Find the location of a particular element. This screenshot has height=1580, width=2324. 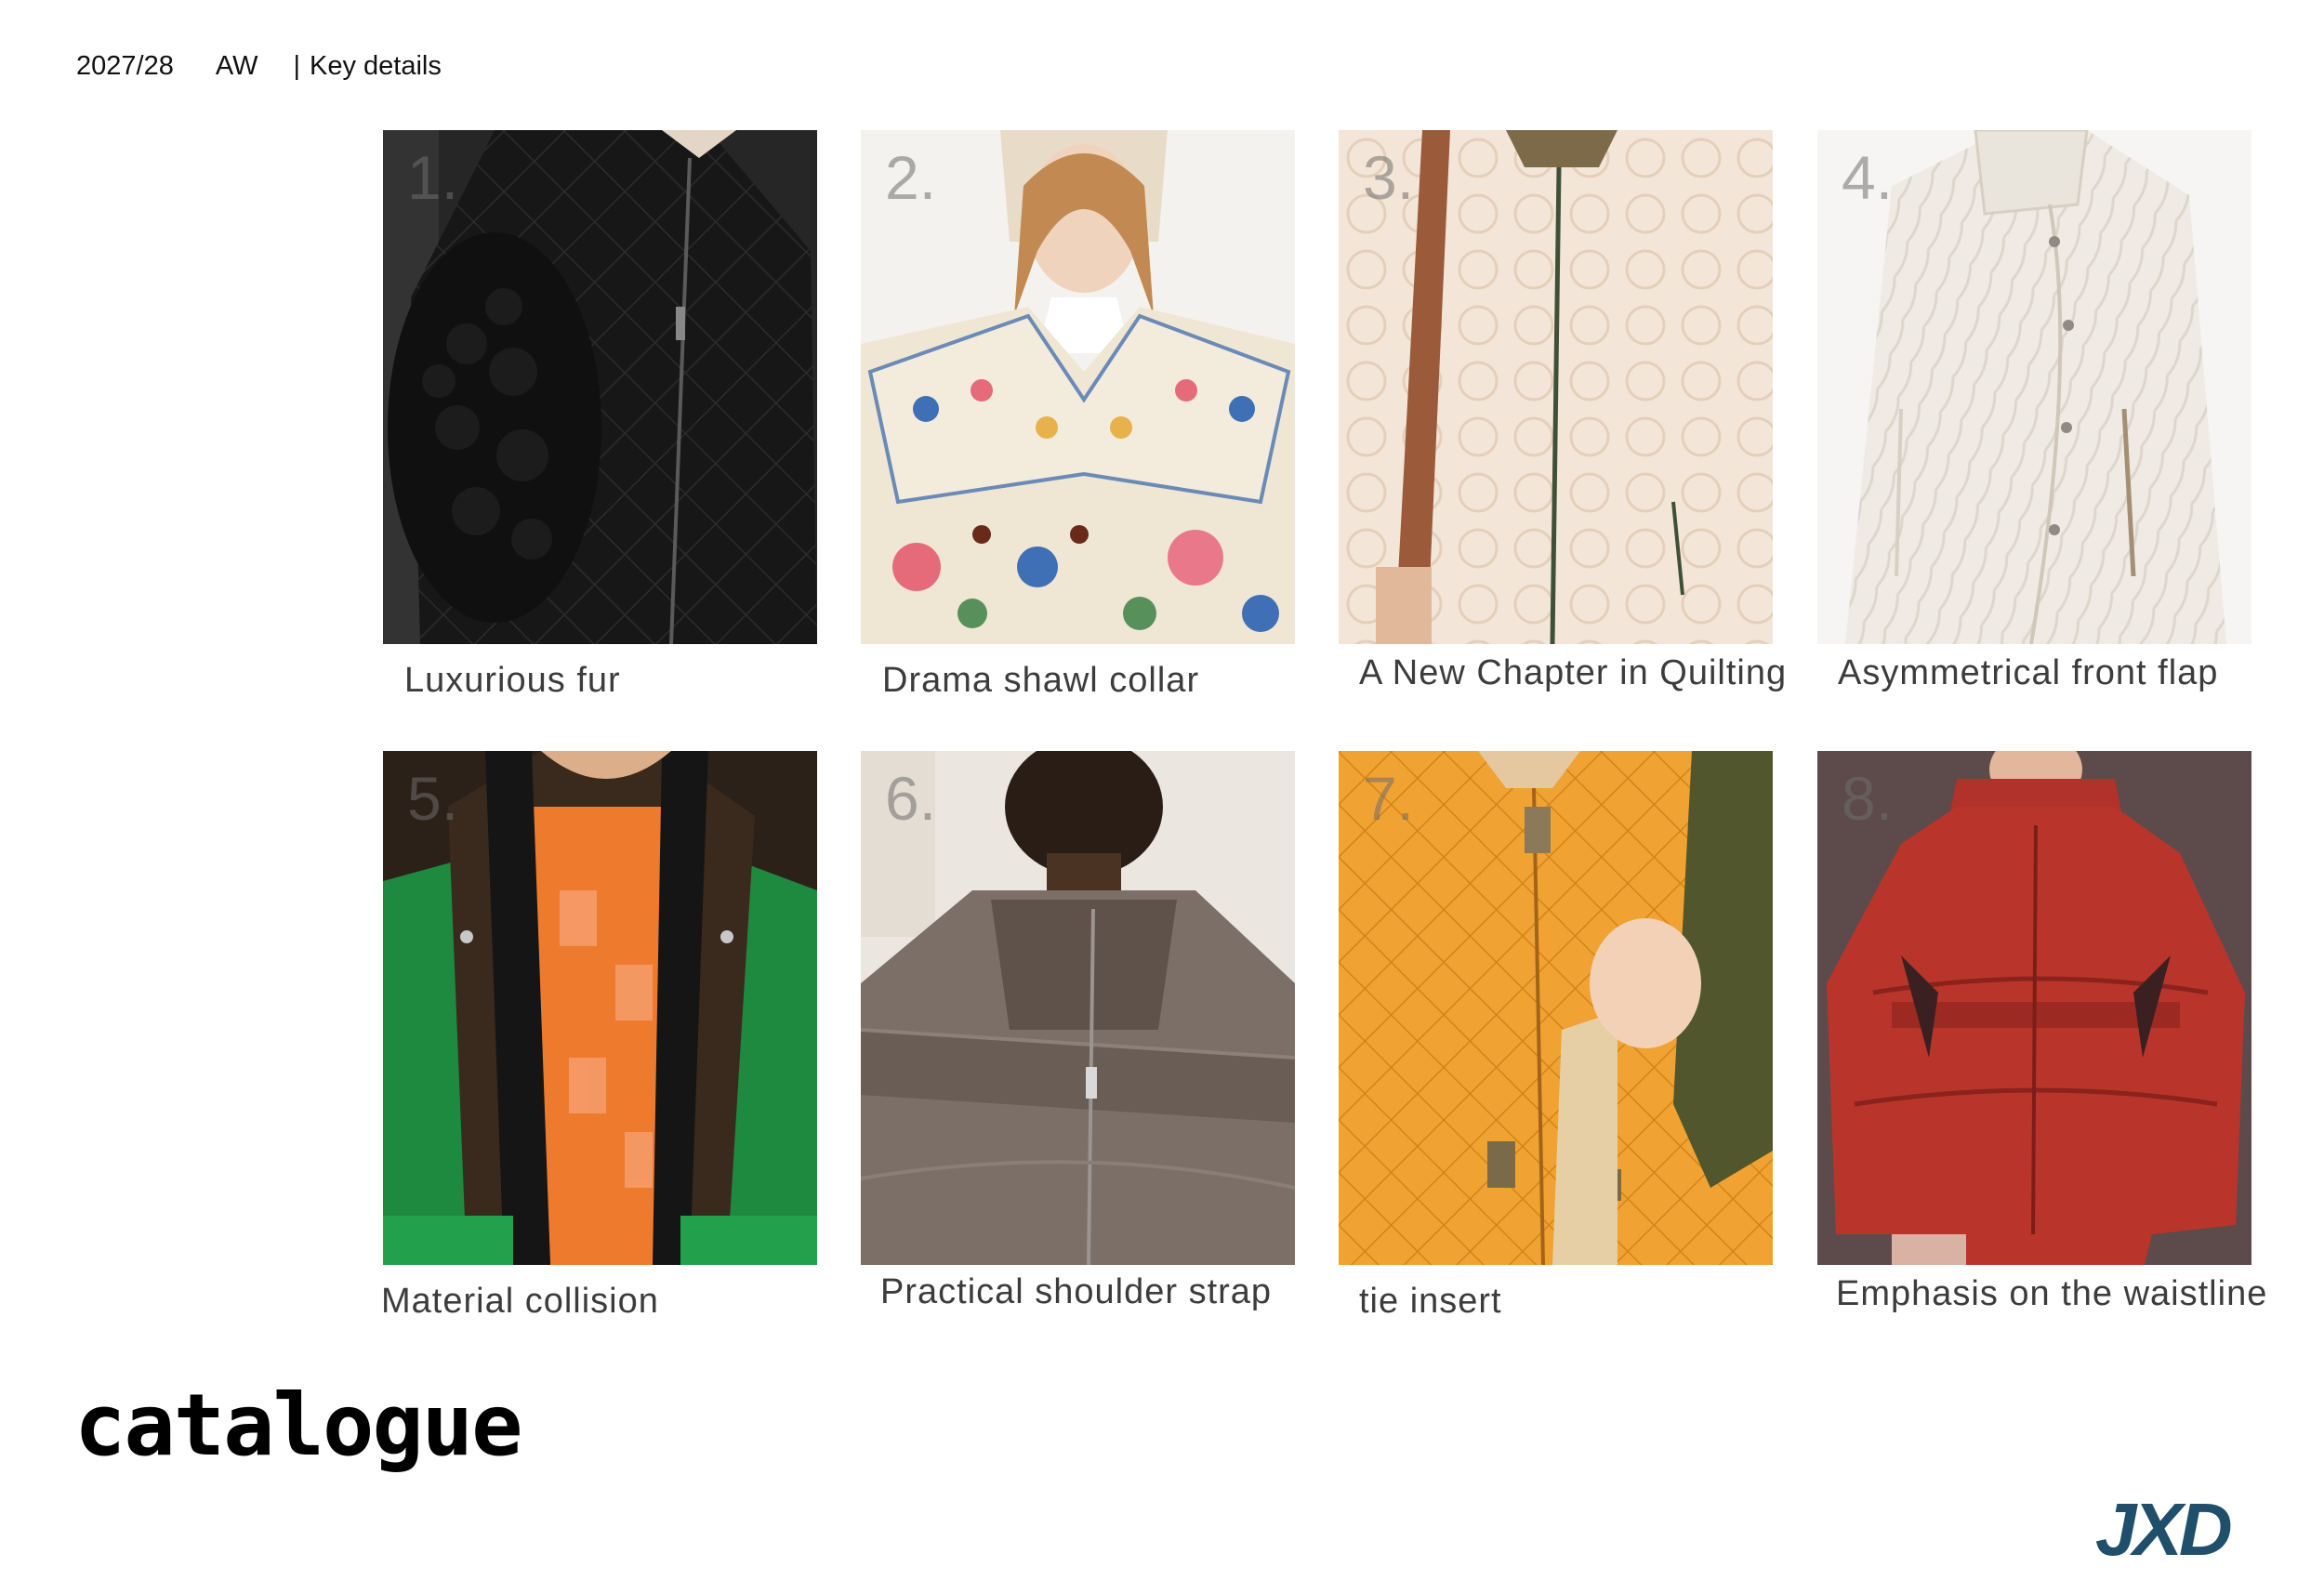

jxd-logo-icon: JXD is located at coordinates (2165, 1529).